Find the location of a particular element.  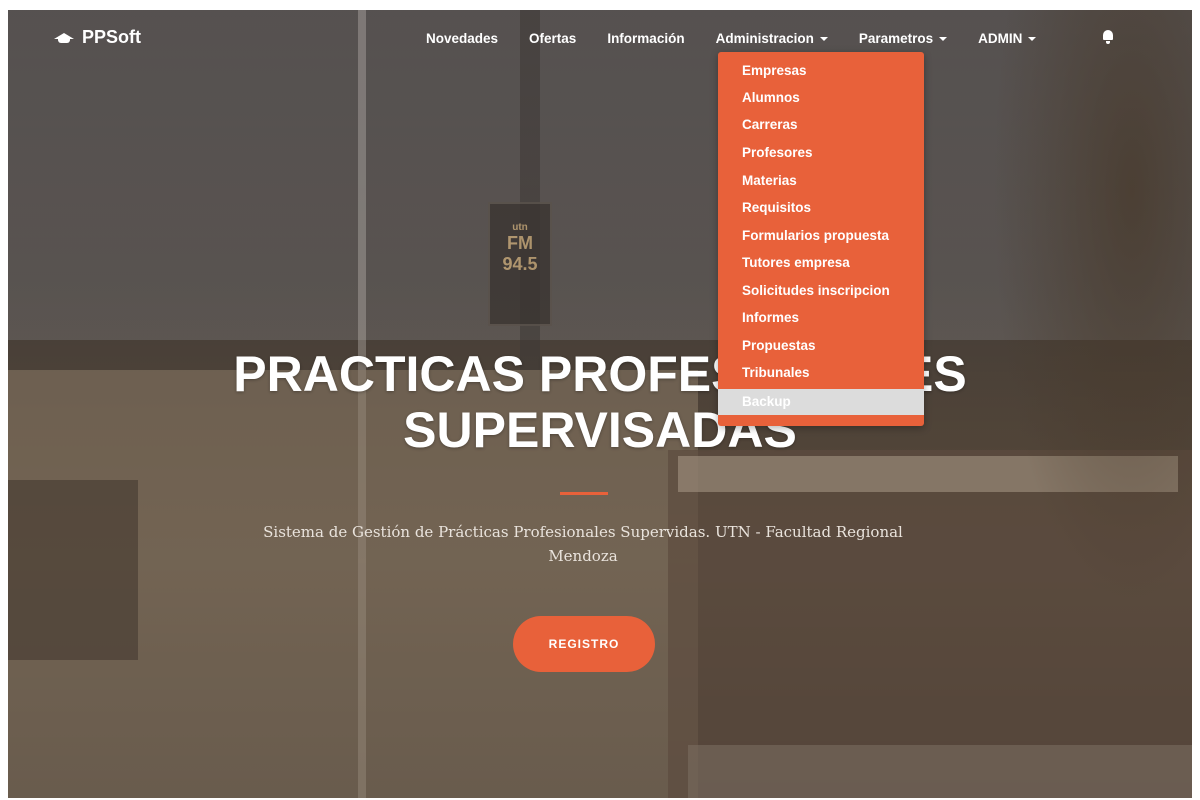

hero-title-line-1: PRACTICAS PROFESIONALES is located at coordinates (600, 374).